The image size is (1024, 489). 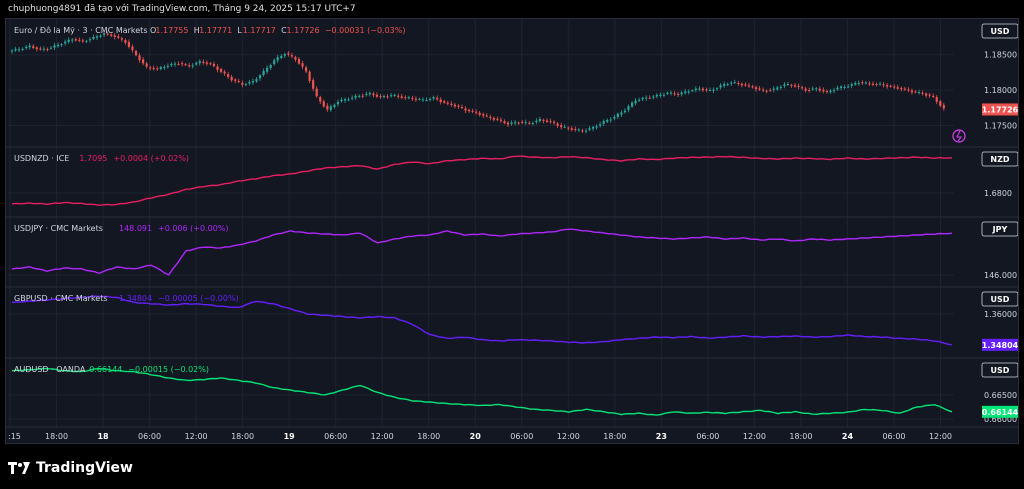 I want to click on footer: TradingView, so click(x=66, y=468).